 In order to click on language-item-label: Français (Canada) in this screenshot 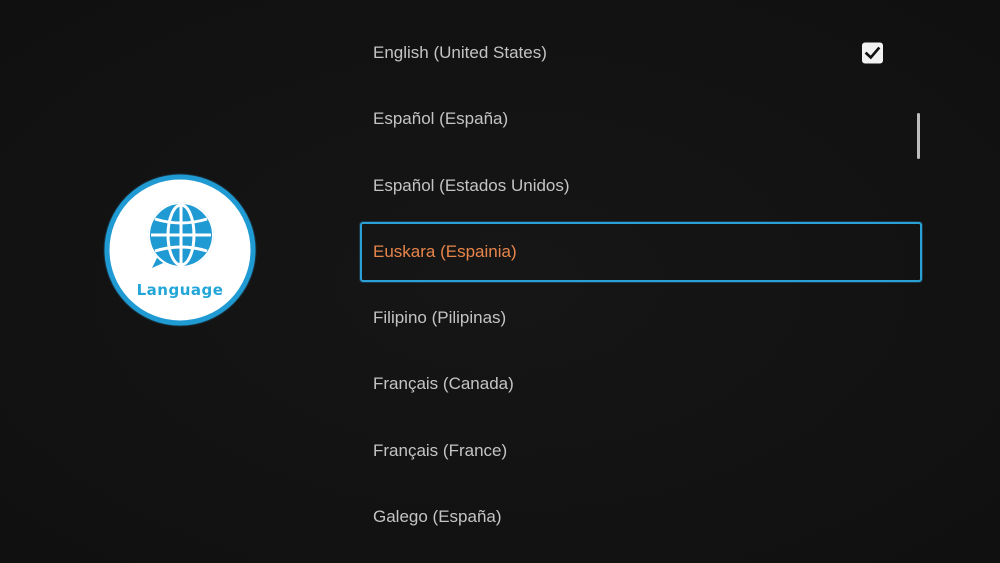, I will do `click(443, 384)`.